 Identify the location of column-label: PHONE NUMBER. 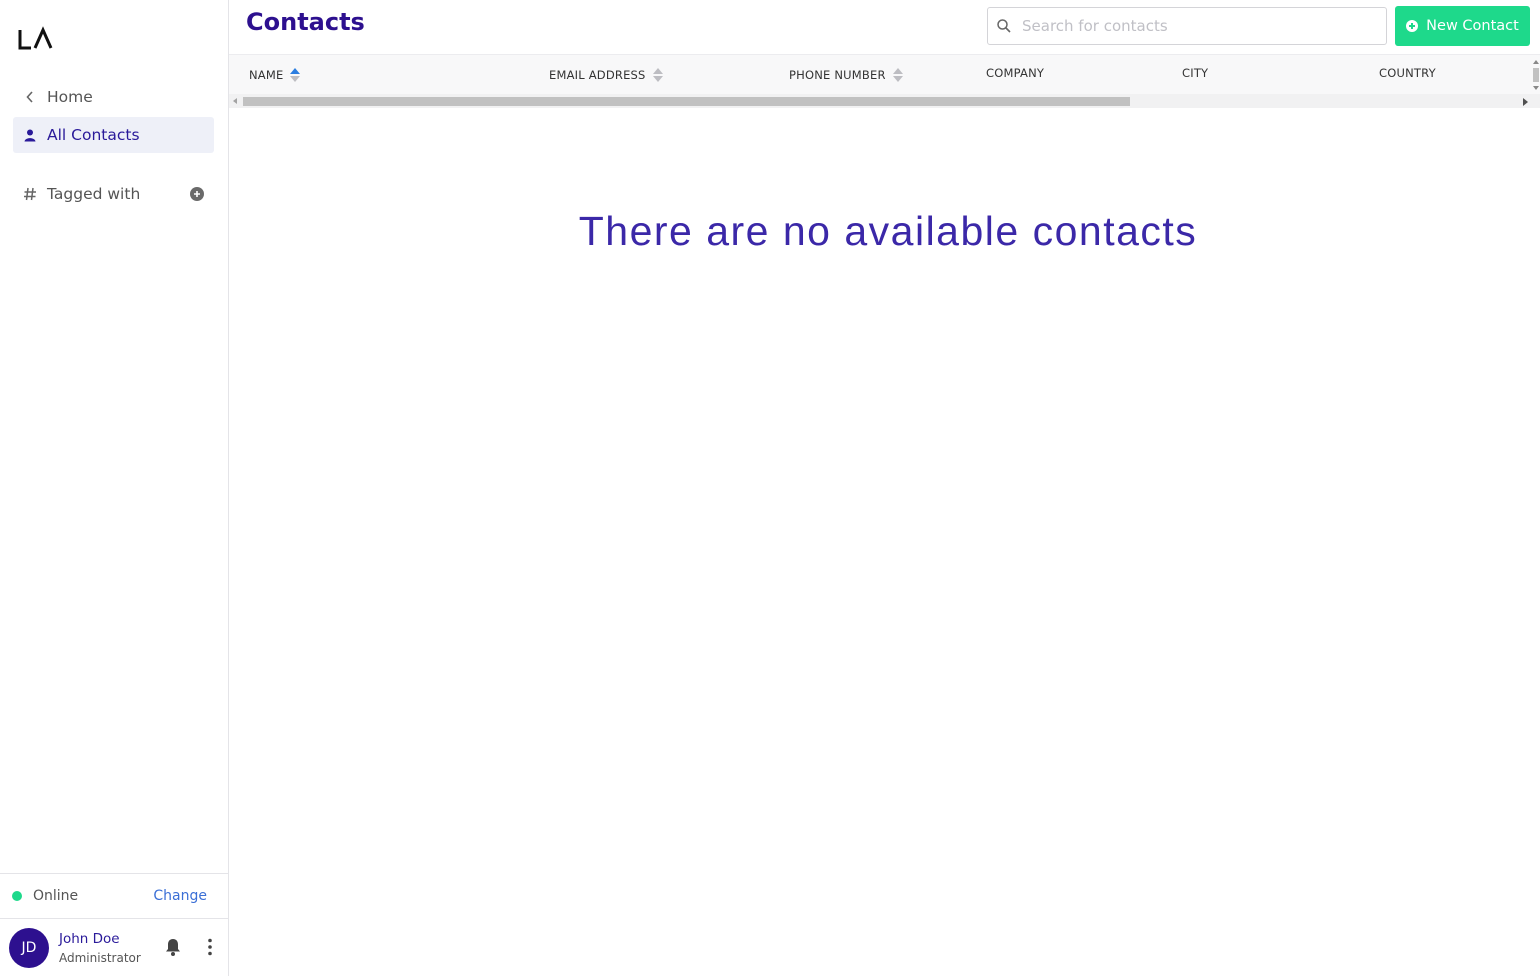
(837, 75).